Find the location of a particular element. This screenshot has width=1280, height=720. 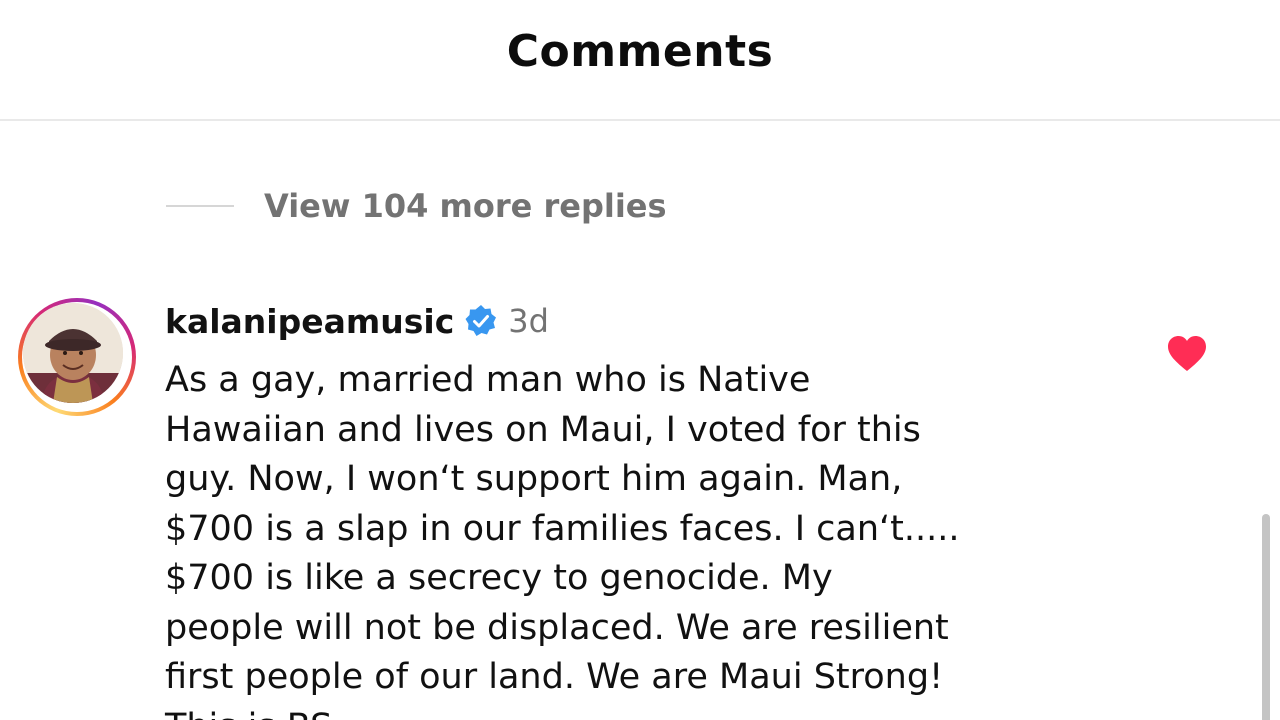

page-title: Comments is located at coordinates (640, 51).